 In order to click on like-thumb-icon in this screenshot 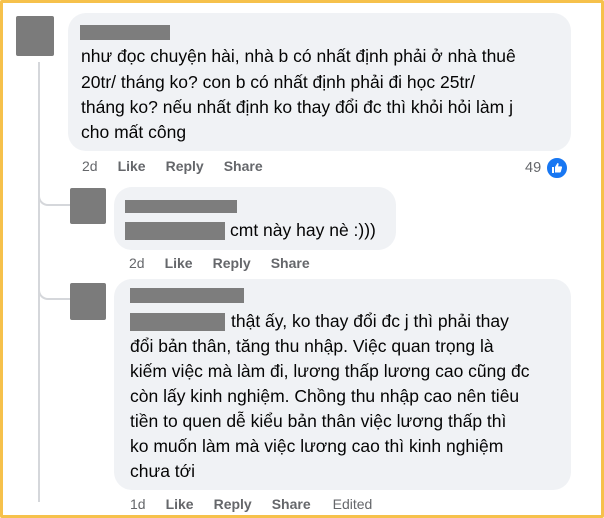, I will do `click(557, 168)`.